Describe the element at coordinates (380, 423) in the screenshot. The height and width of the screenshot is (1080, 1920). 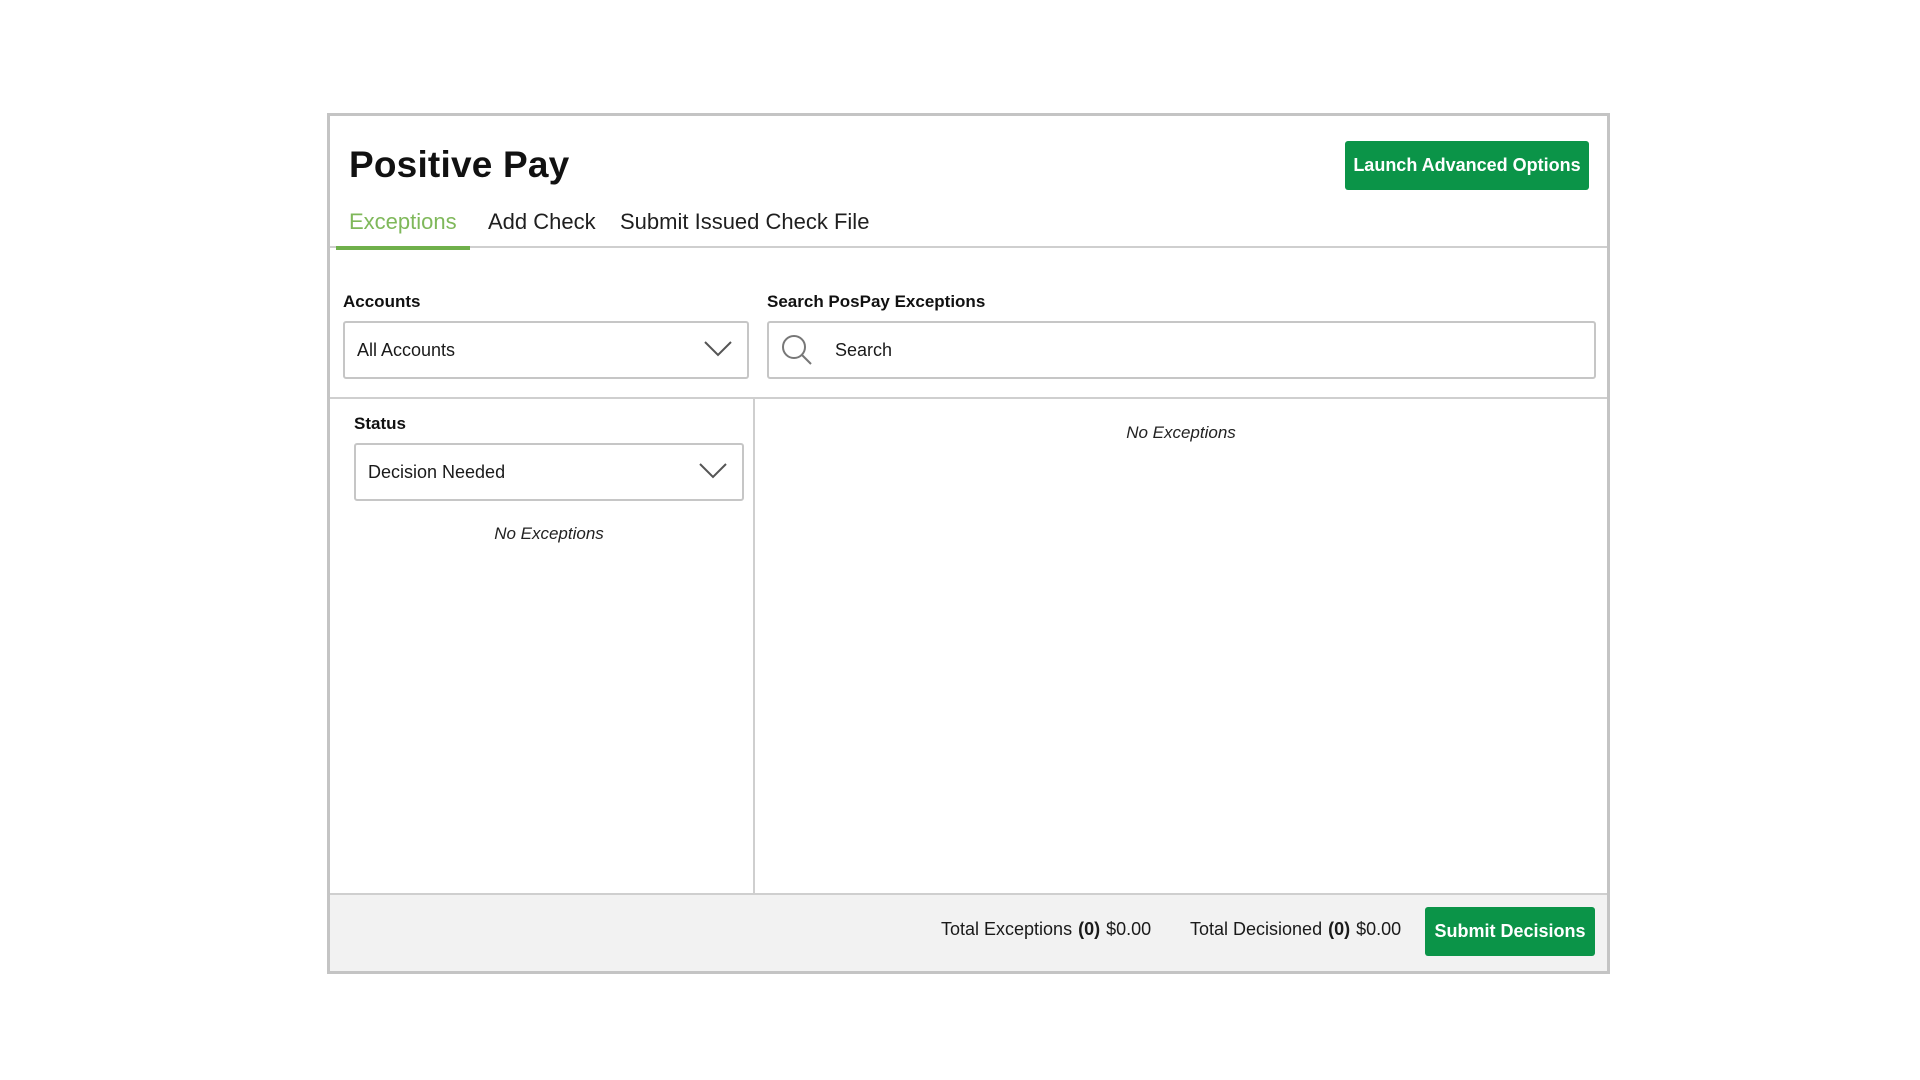
I see `status-label: Status` at that location.